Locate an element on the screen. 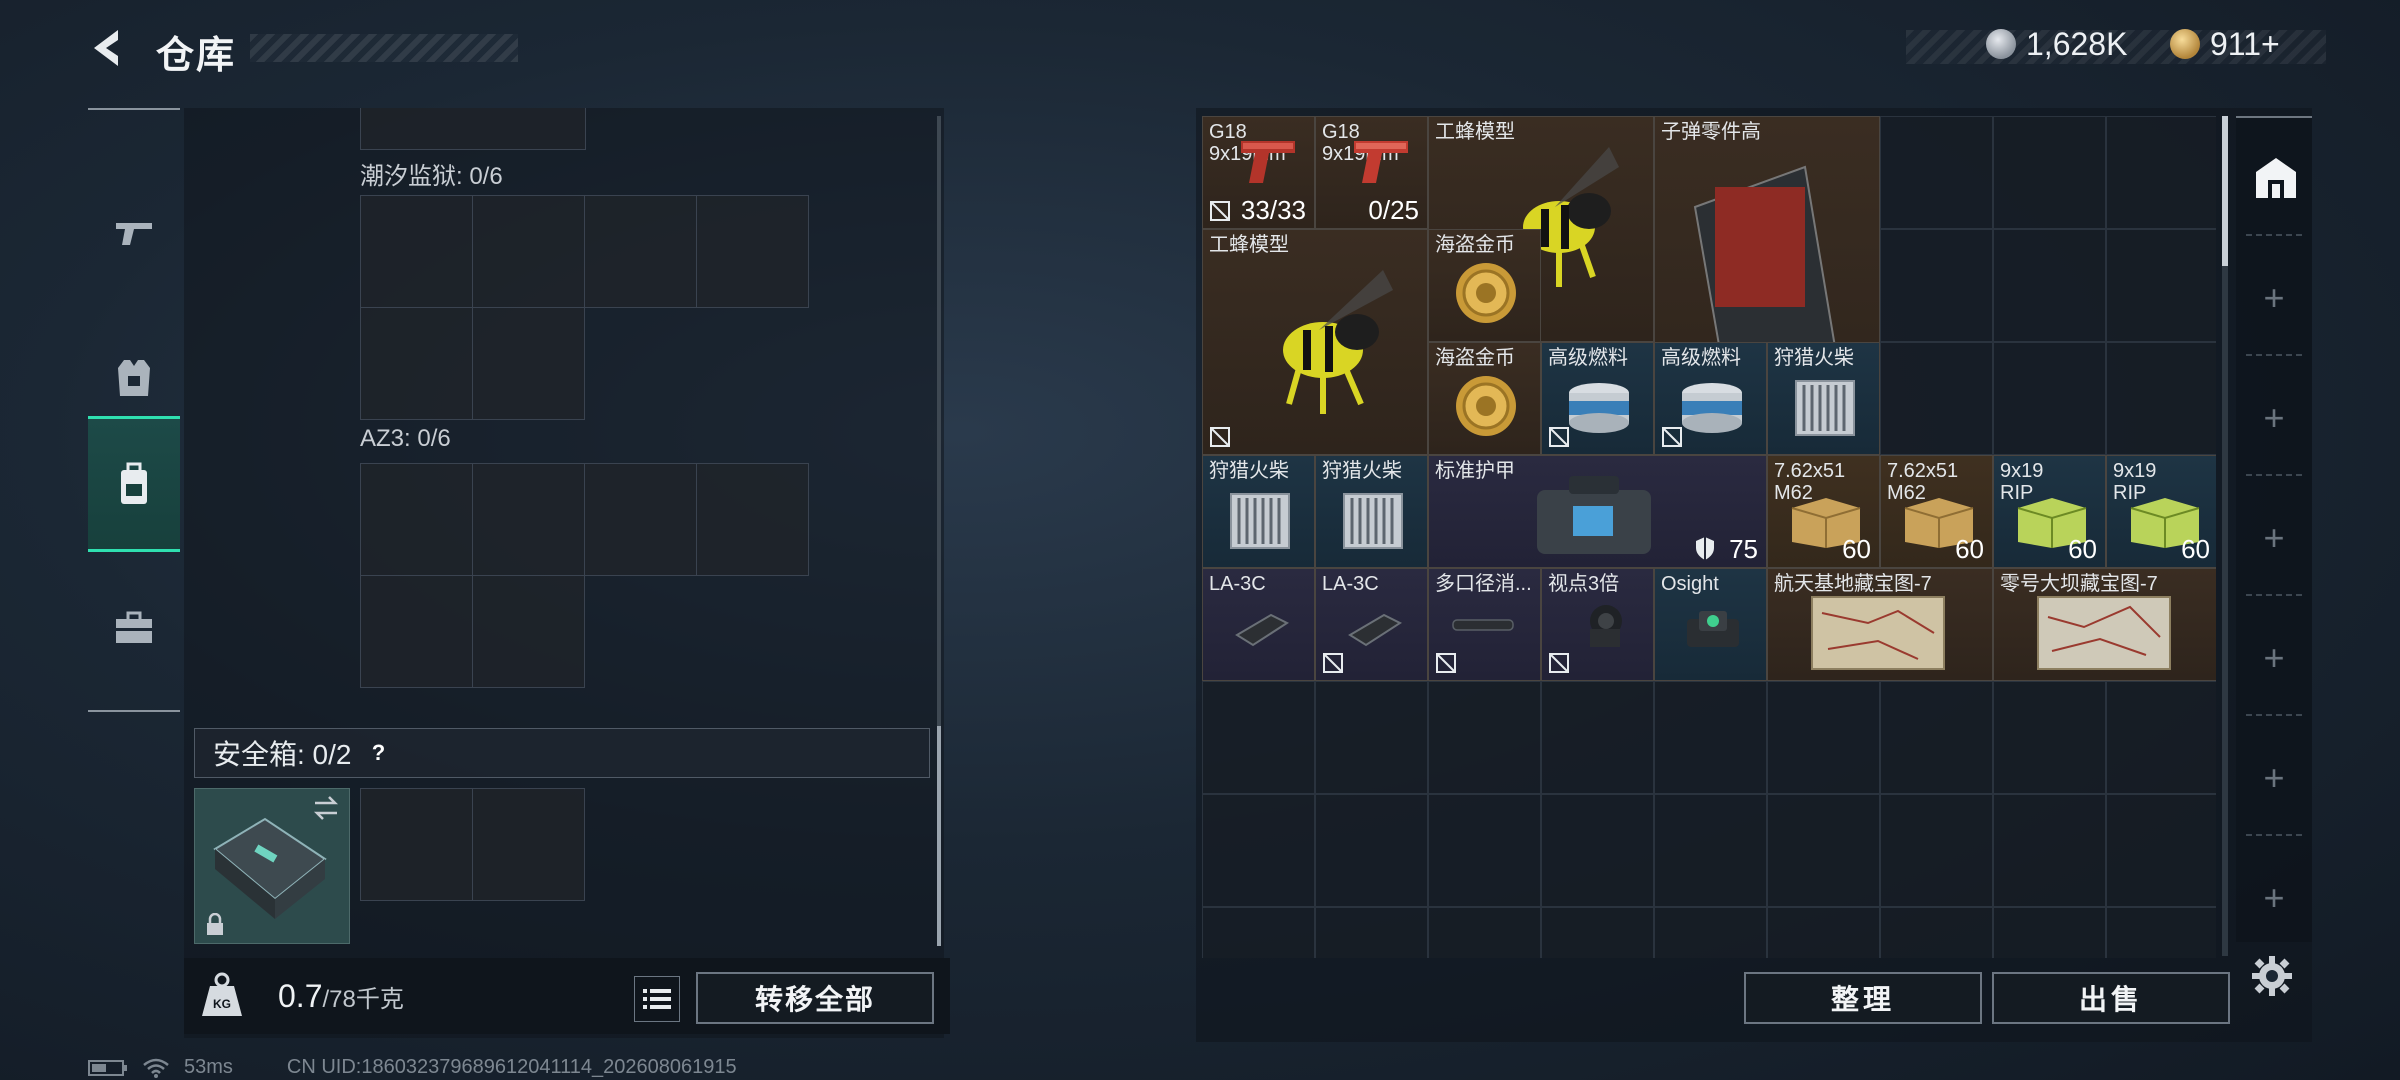 This screenshot has height=1080, width=2400. inventory-item: 标准护甲 75 is located at coordinates (1597, 511).